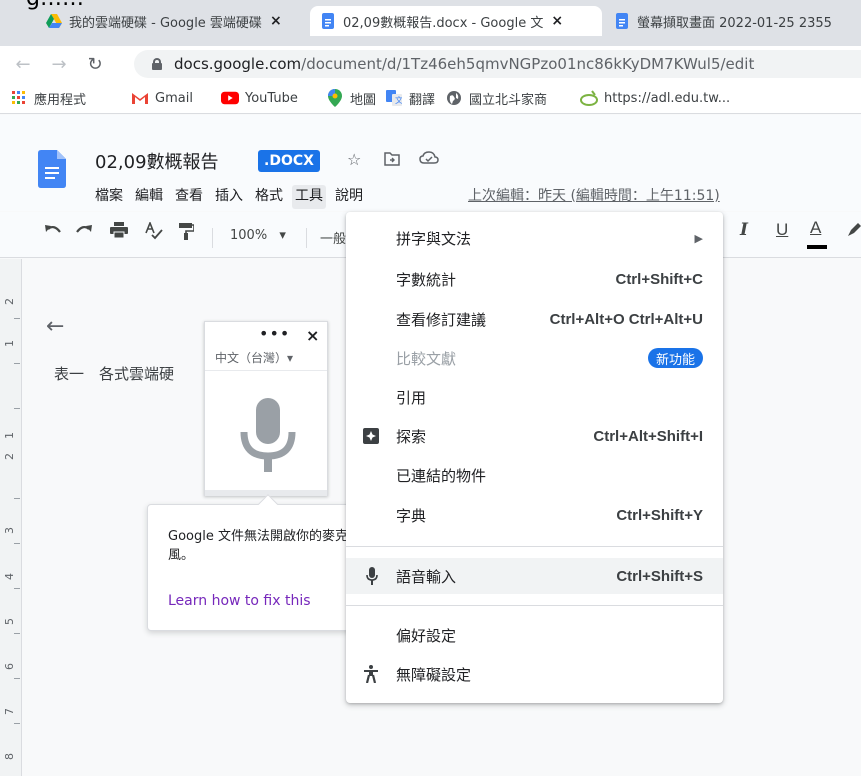 The height and width of the screenshot is (776, 861). What do you see at coordinates (335, 98) in the screenshot?
I see `map-pin-icon` at bounding box center [335, 98].